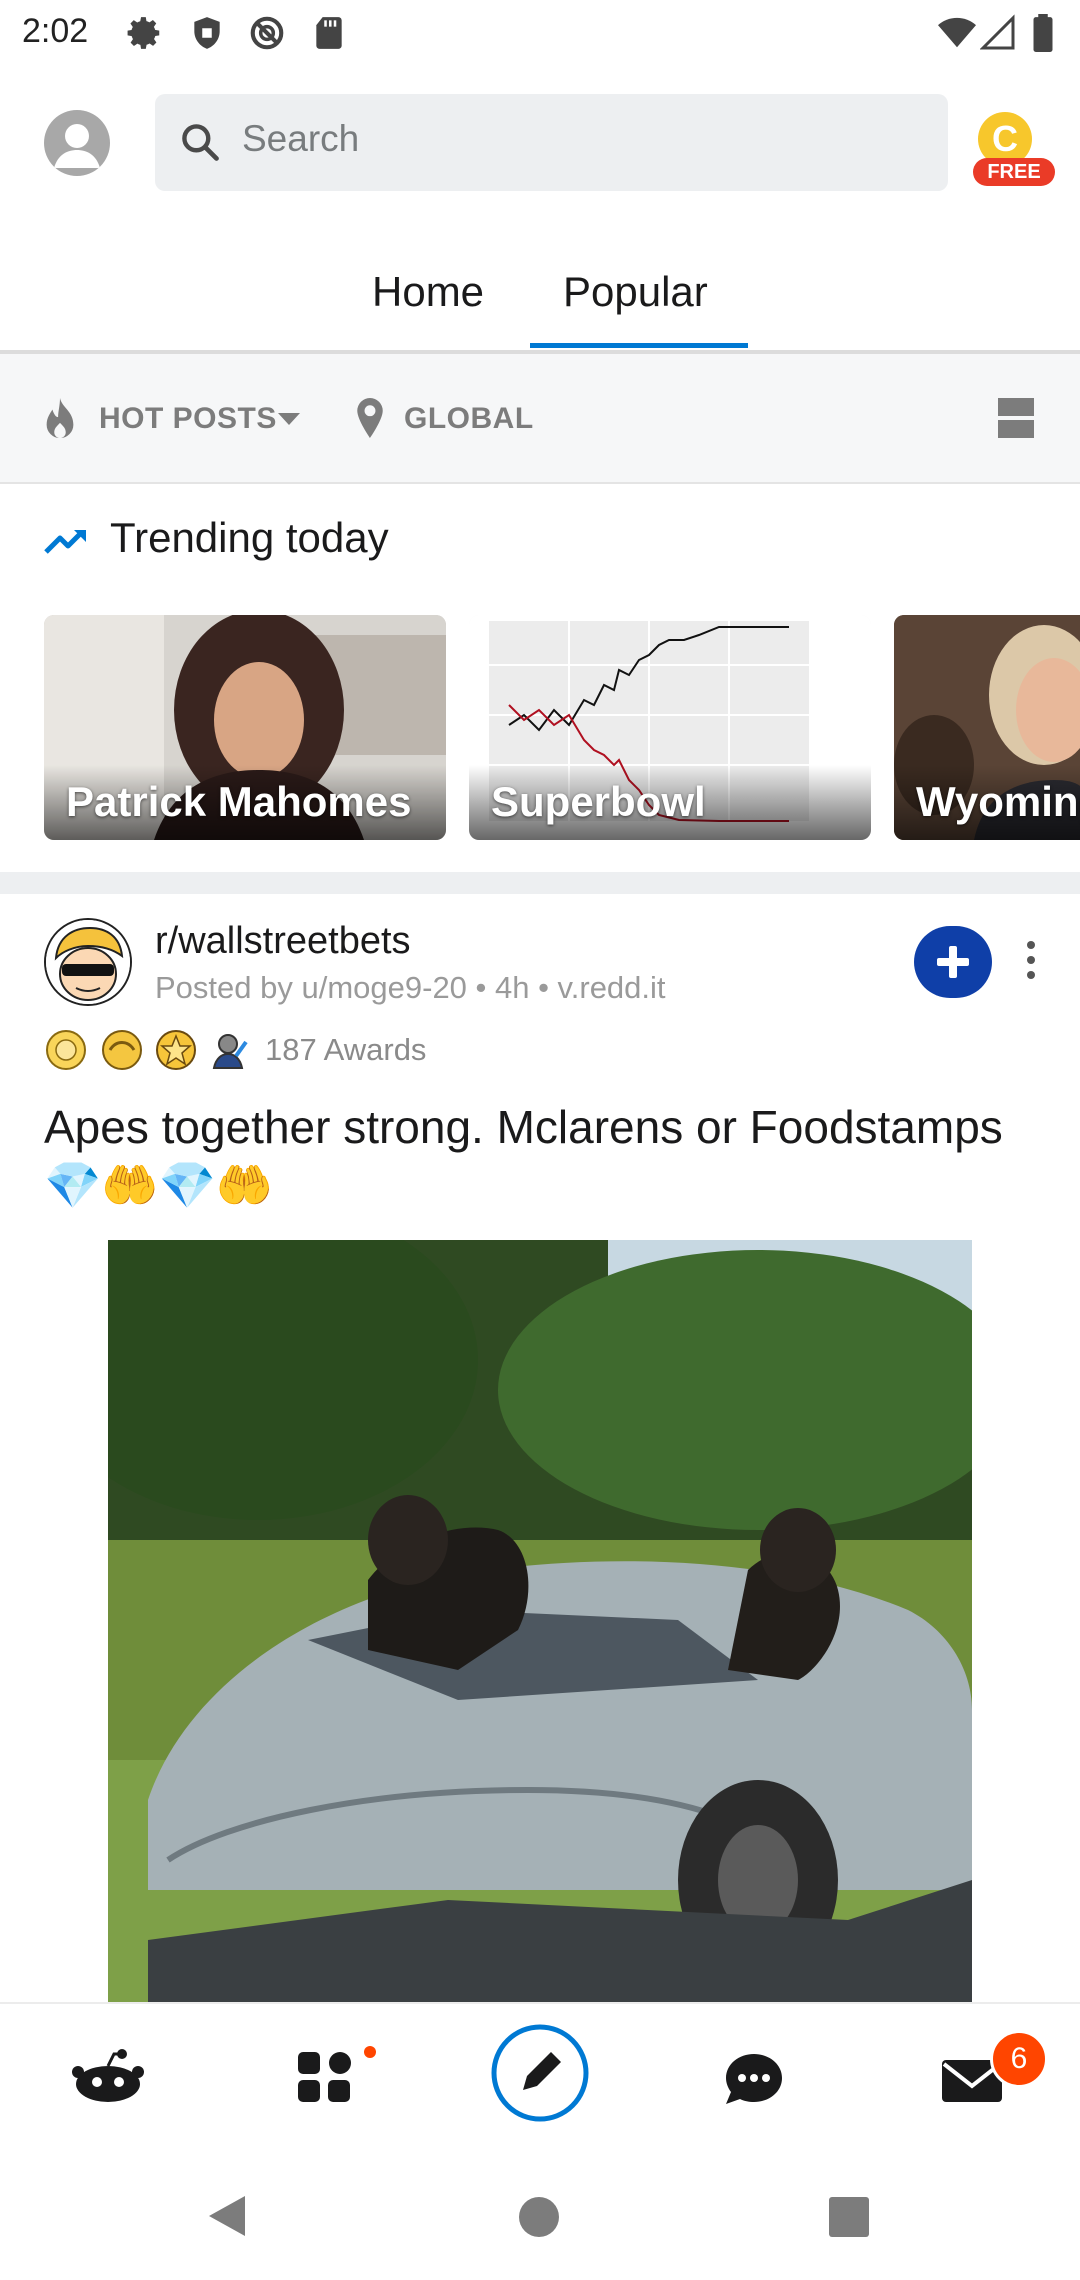 The width and height of the screenshot is (1080, 2280). Describe the element at coordinates (540, 2073) in the screenshot. I see `create-post-icon` at that location.